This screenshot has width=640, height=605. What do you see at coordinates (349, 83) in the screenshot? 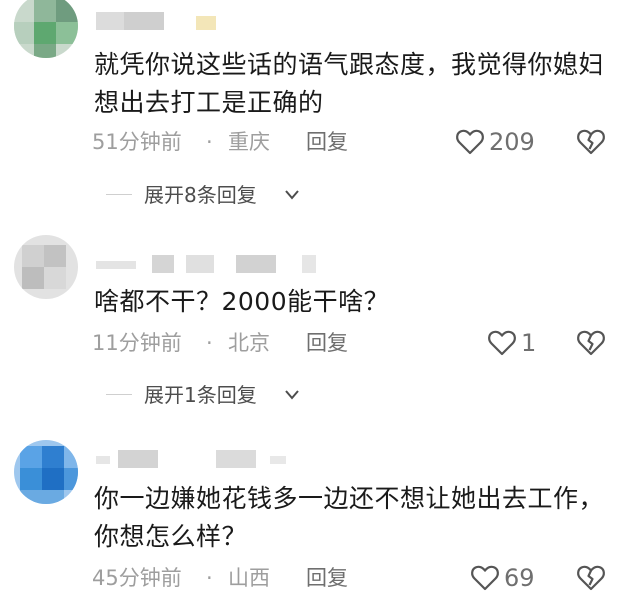
I see `comment-text: 就凭你说这些话的语气跟态度，我觉得你媳妇想出去打工是正确的` at bounding box center [349, 83].